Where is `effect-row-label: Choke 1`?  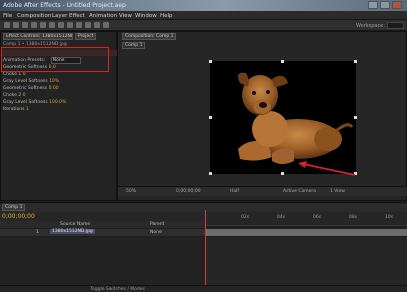
effect-row-label: Choke 1 is located at coordinates (12, 74).